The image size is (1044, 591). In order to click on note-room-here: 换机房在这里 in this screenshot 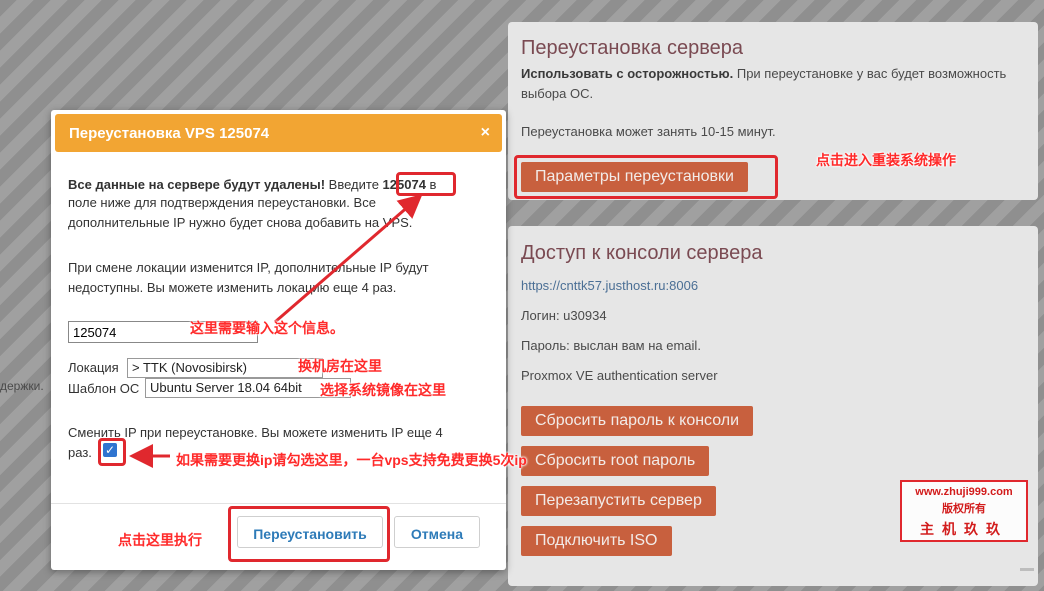, I will do `click(340, 366)`.